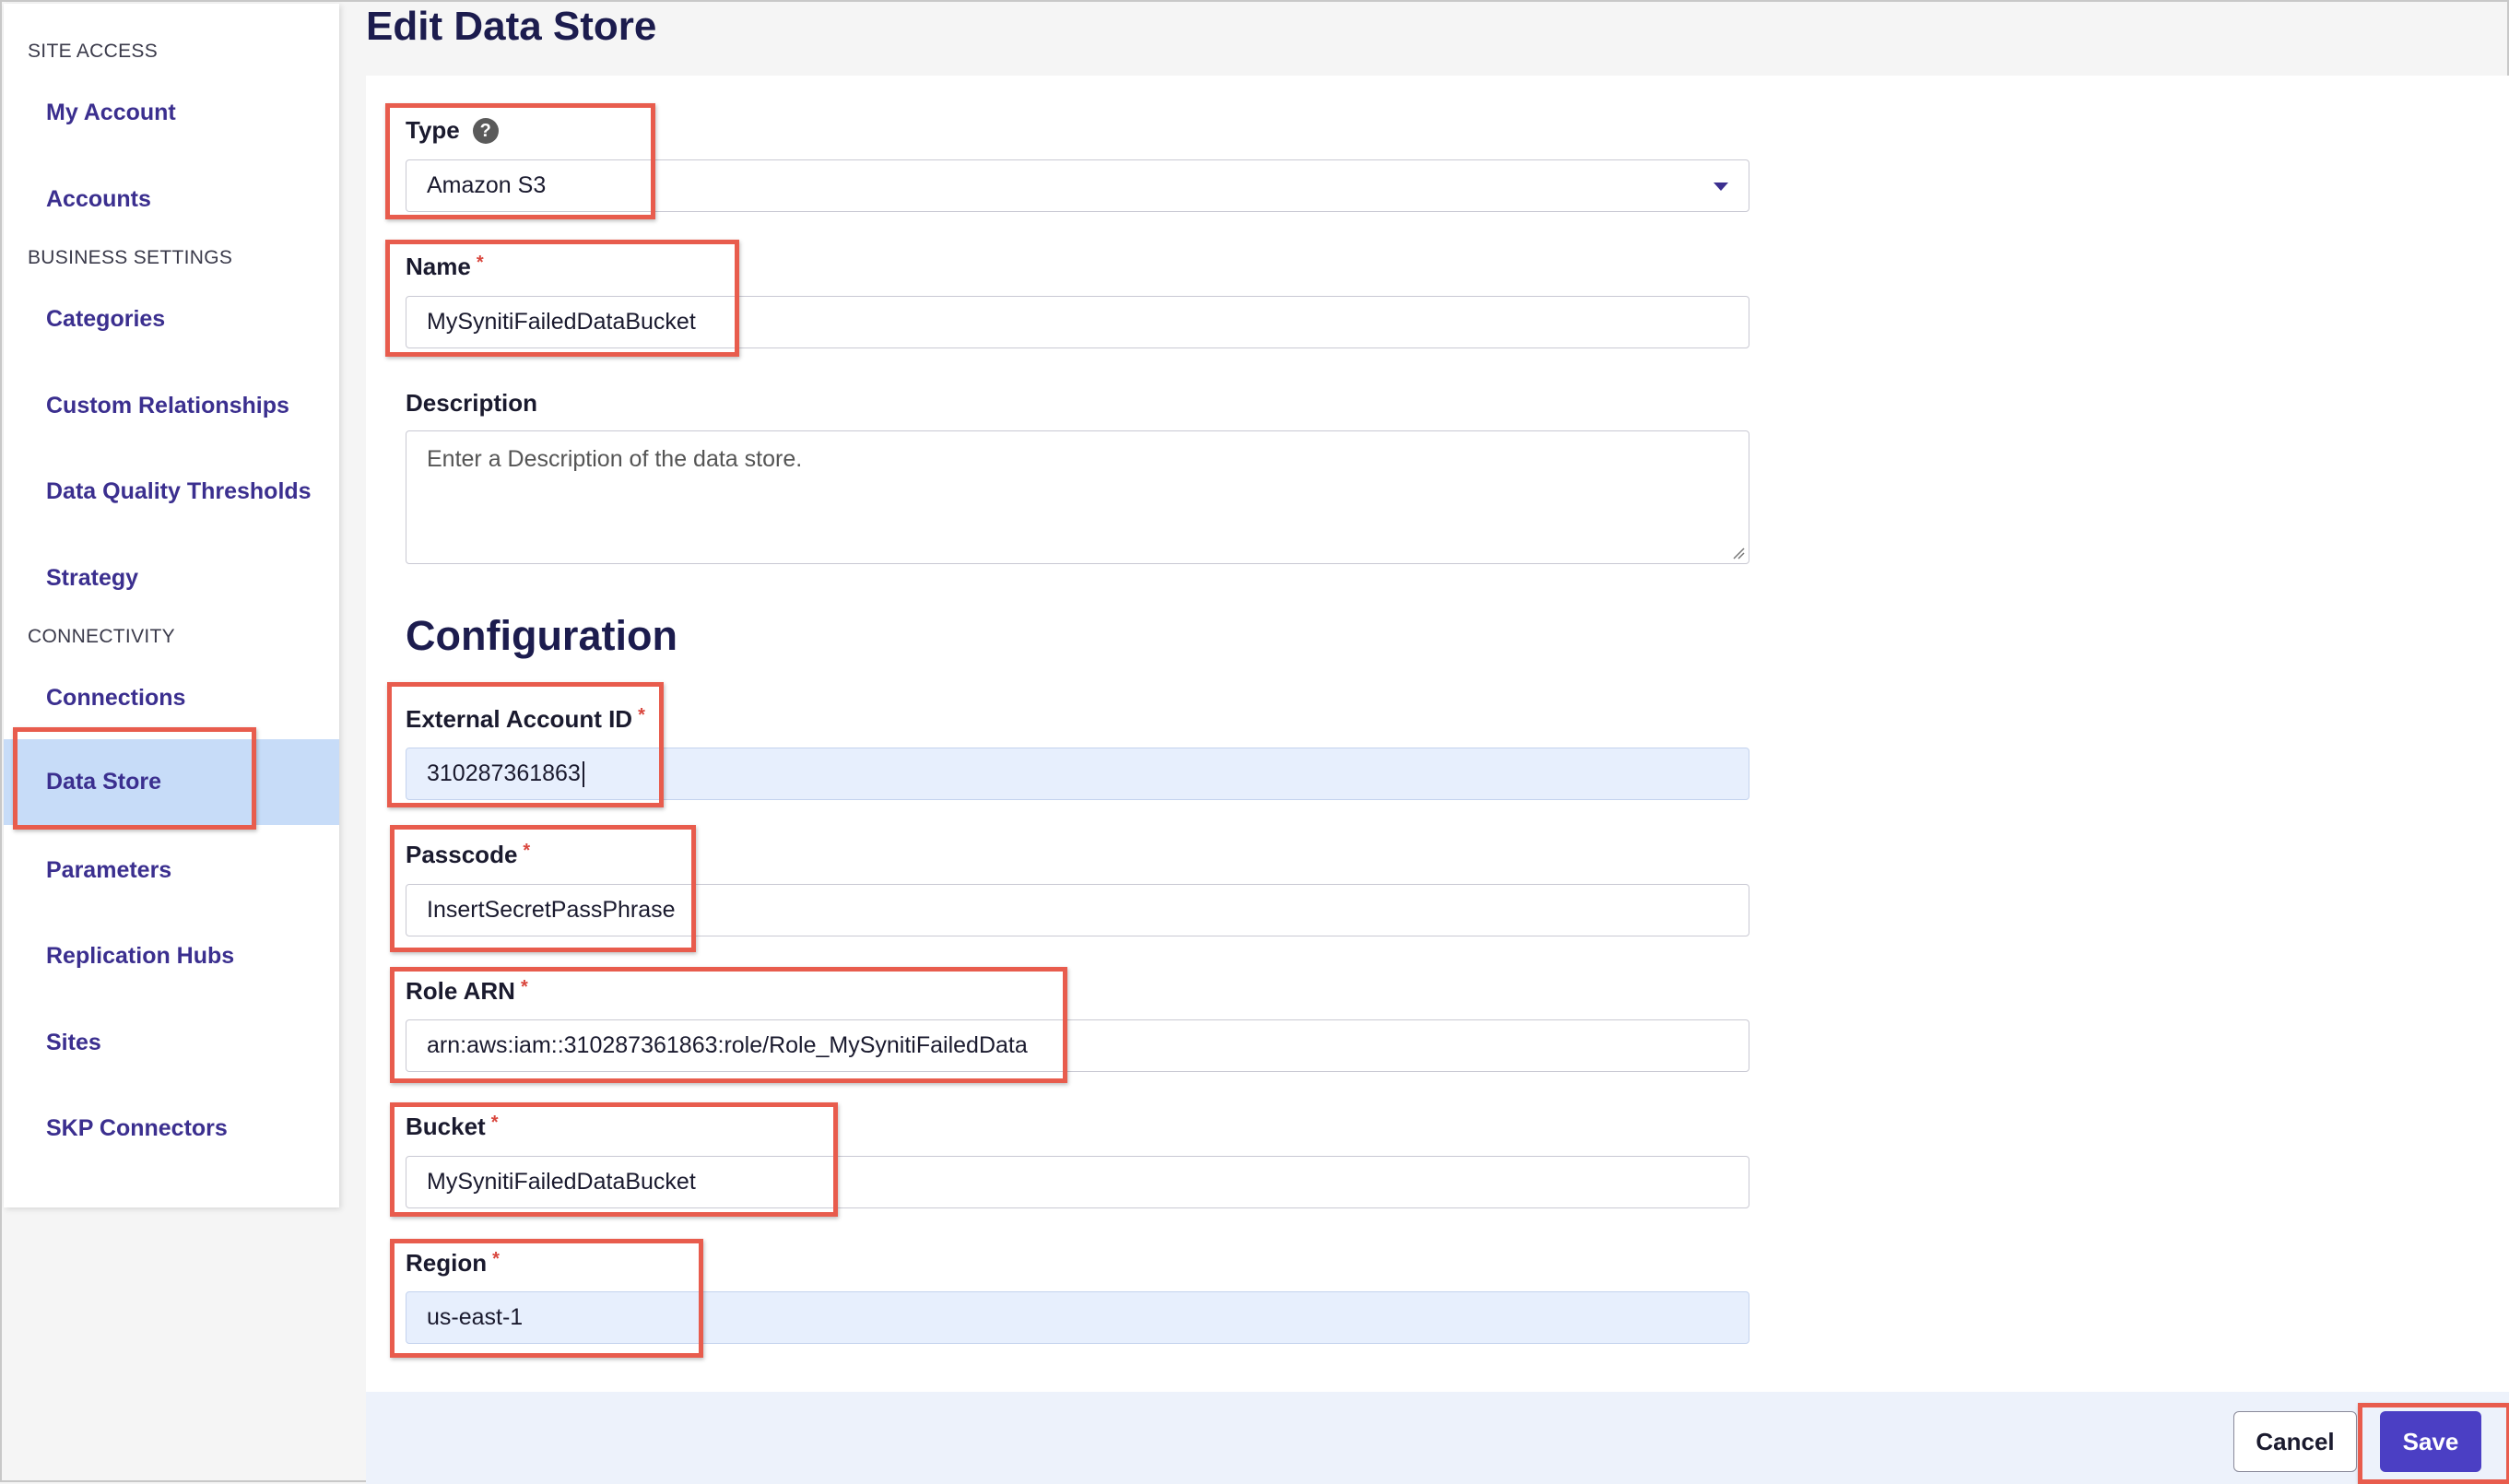  Describe the element at coordinates (171, 199) in the screenshot. I see `sidebar-item-accounts: Accounts` at that location.